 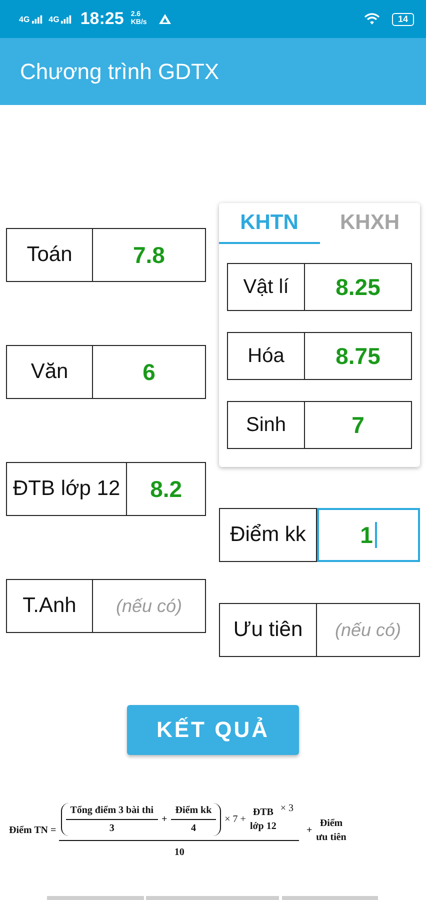 What do you see at coordinates (358, 356) in the screenshot?
I see `score-input: 8.75` at bounding box center [358, 356].